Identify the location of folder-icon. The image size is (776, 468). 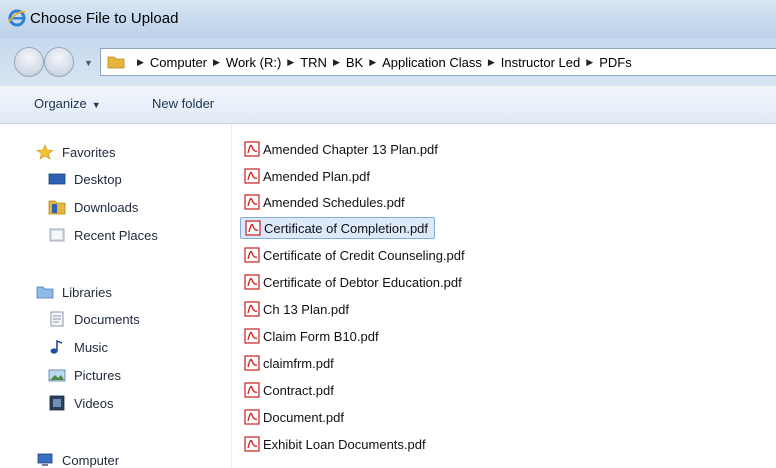
(116, 62).